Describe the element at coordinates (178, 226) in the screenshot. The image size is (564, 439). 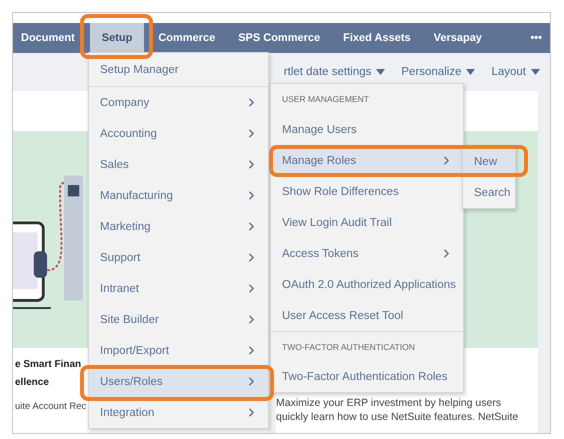
I see `menu-item: Marketing` at that location.